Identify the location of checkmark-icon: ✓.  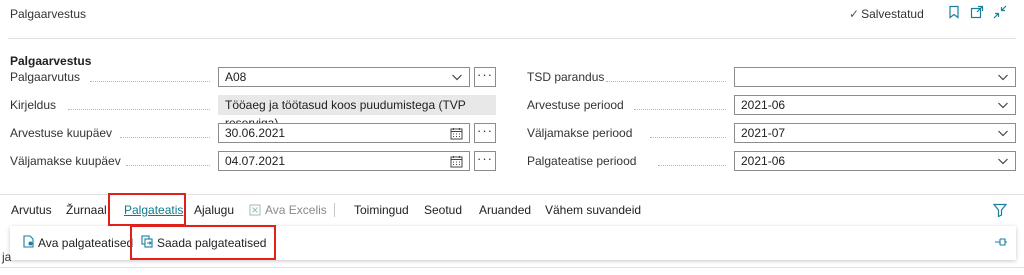
(854, 14).